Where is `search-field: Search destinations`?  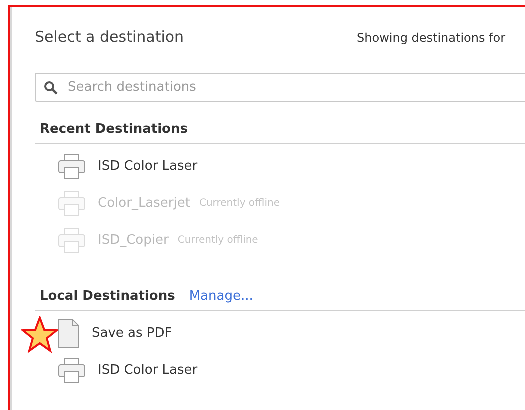
search-field: Search destinations is located at coordinates (280, 87).